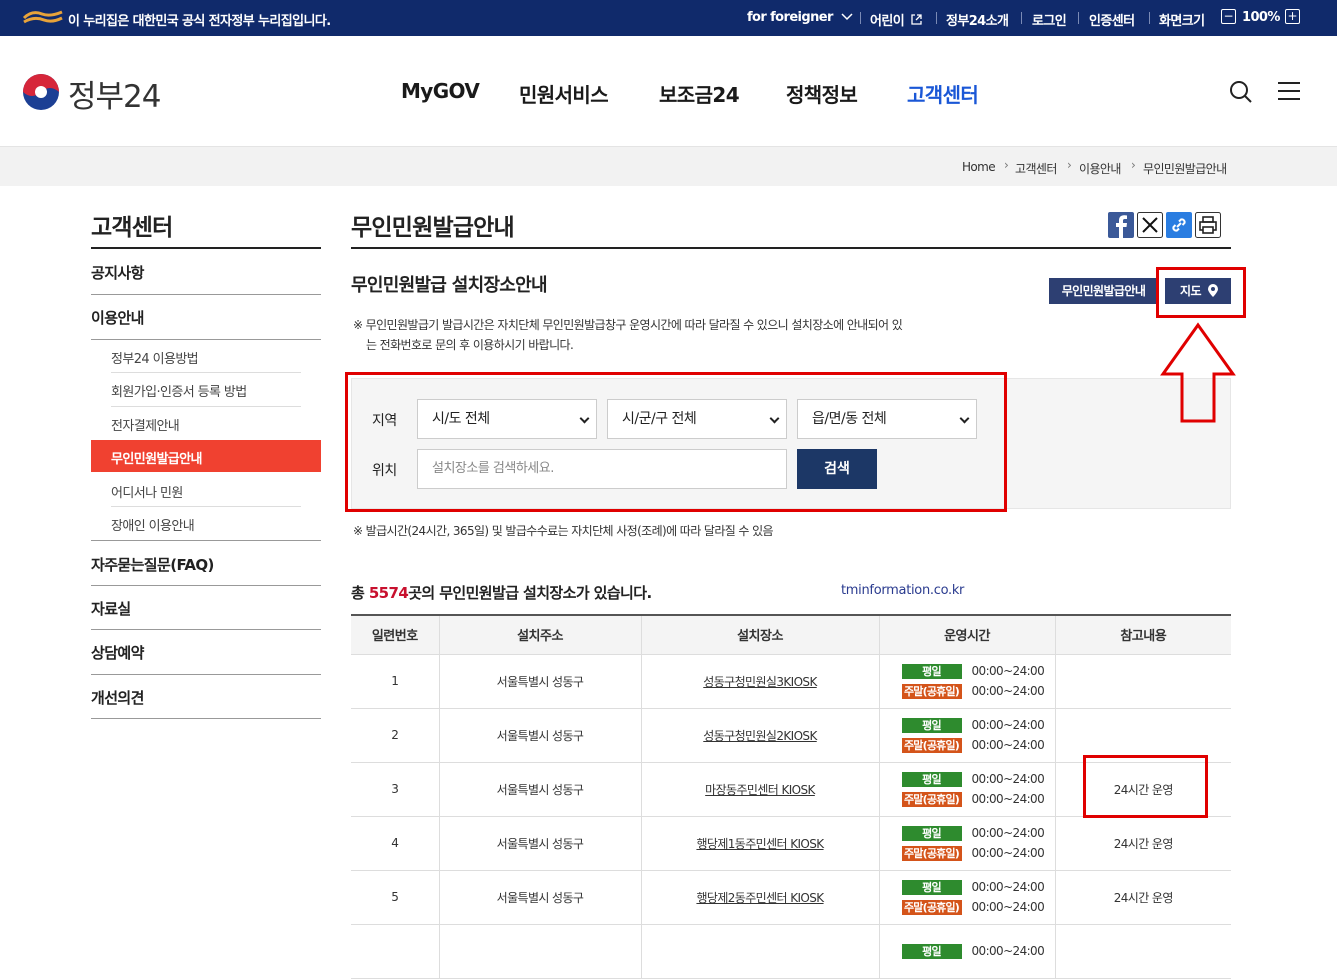 The height and width of the screenshot is (979, 1337). What do you see at coordinates (117, 317) in the screenshot?
I see `sidebar-item-usage-guide: 이용안내` at bounding box center [117, 317].